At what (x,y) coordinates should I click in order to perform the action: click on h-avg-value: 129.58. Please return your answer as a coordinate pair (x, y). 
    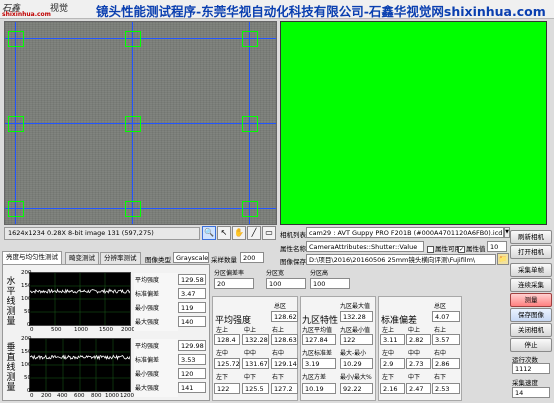
    Looking at the image, I should click on (192, 279).